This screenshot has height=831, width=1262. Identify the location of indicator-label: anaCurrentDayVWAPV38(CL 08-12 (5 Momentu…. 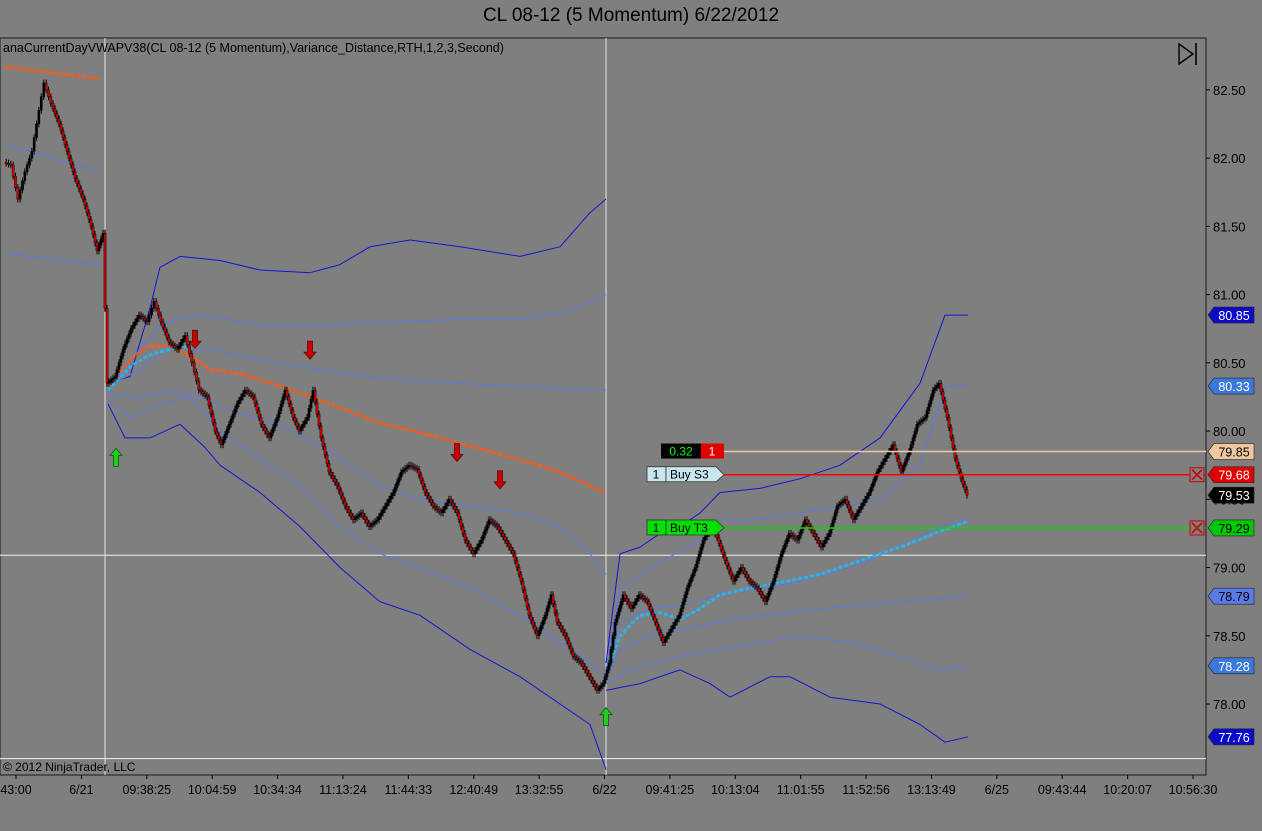
(253, 48).